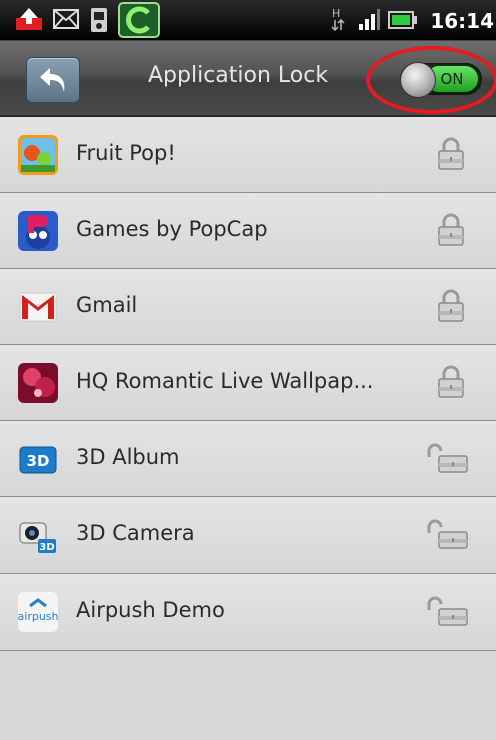  I want to click on list-item: Gmail, so click(248, 307).